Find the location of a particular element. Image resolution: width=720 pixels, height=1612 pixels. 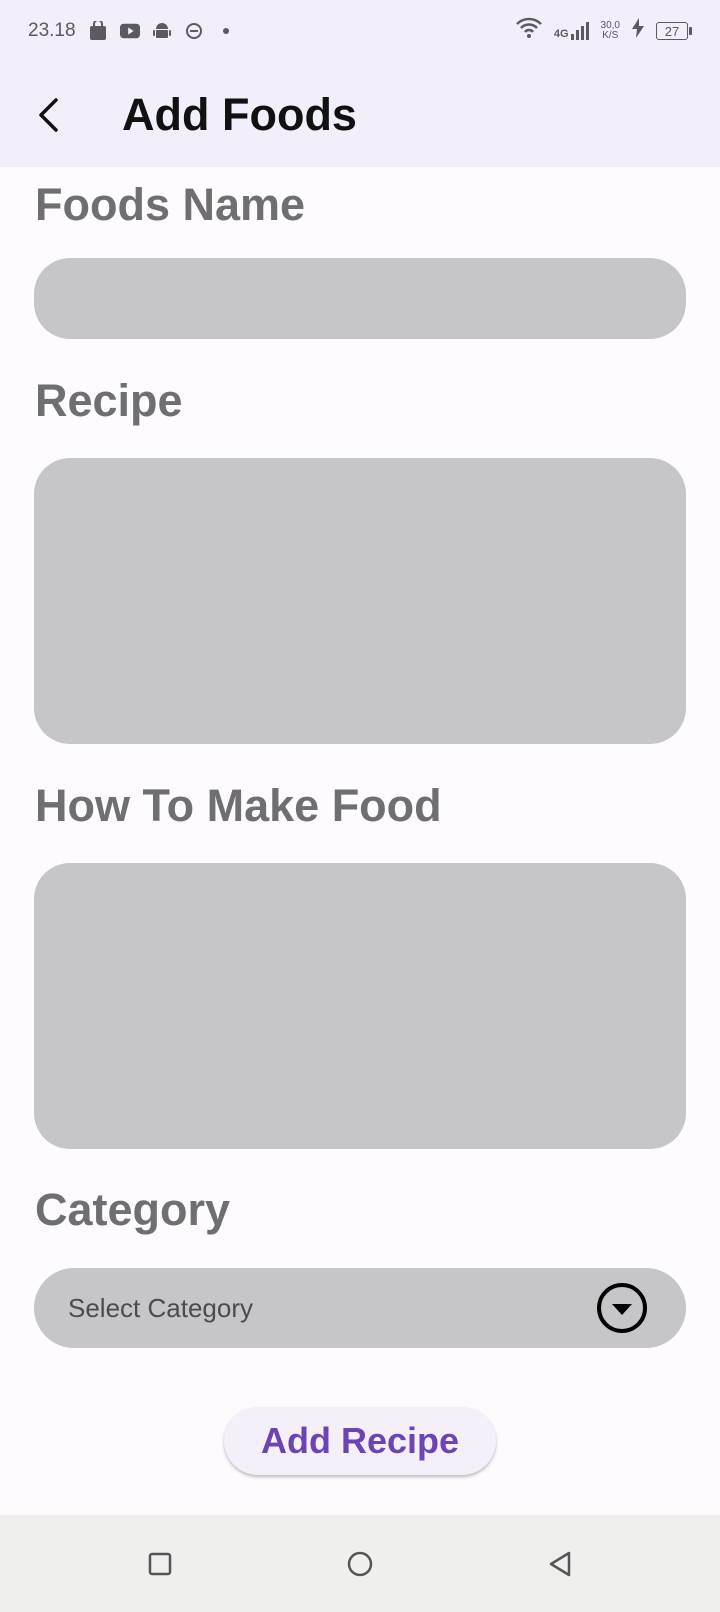

square-icon is located at coordinates (160, 1563).